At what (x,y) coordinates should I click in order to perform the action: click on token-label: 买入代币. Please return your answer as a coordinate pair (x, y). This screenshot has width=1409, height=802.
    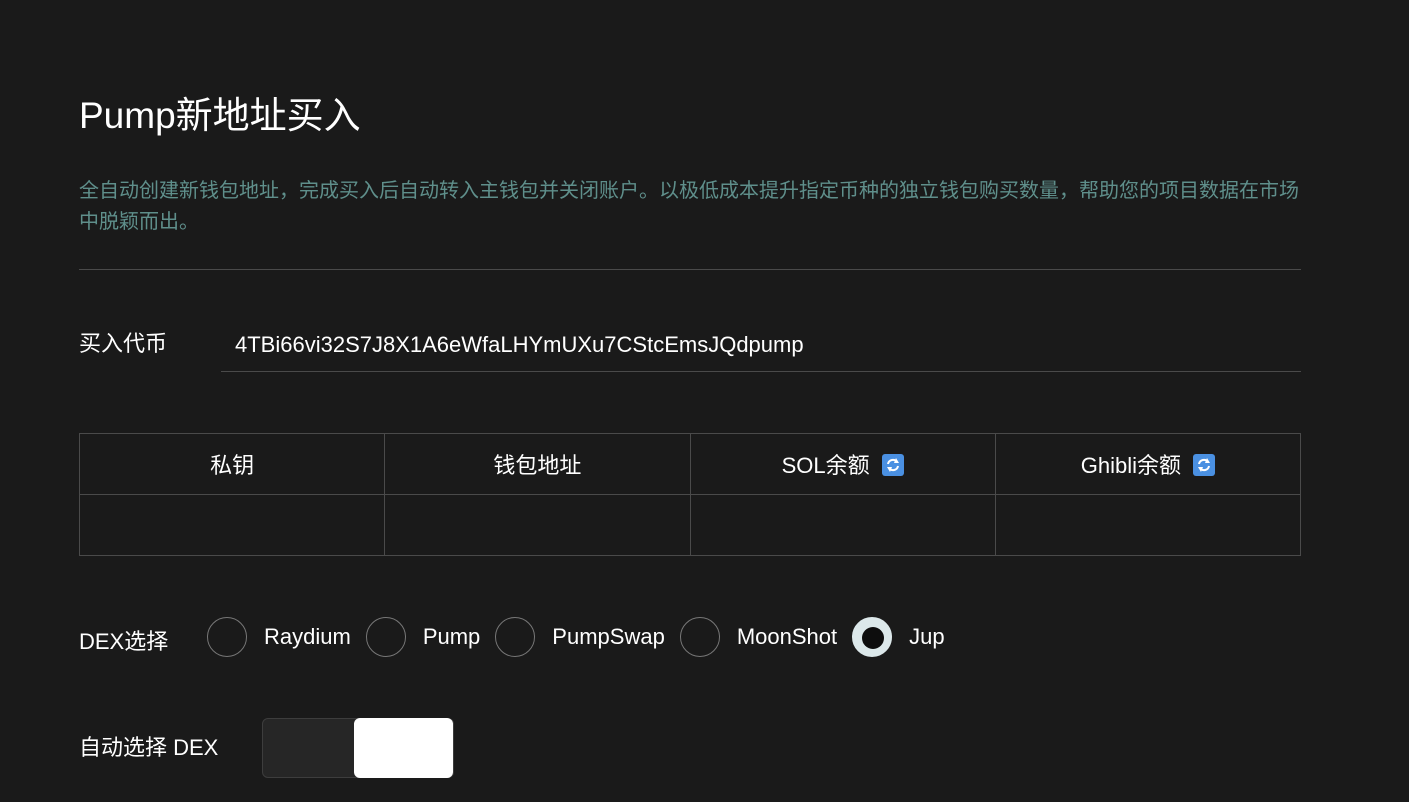
    Looking at the image, I should click on (123, 343).